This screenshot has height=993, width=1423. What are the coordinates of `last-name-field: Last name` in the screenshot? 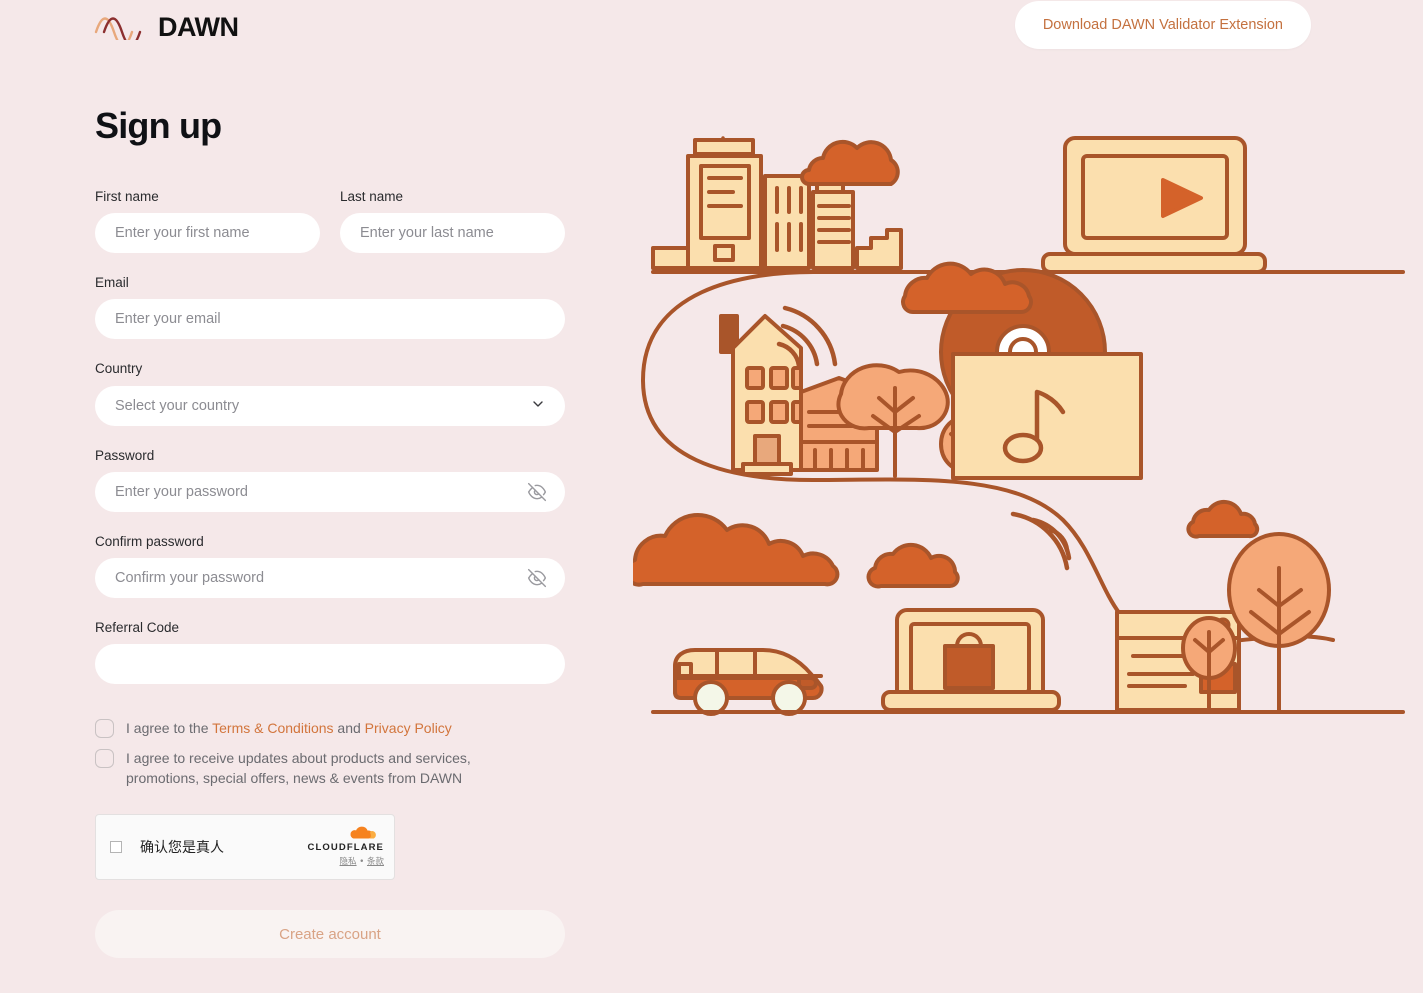 It's located at (452, 221).